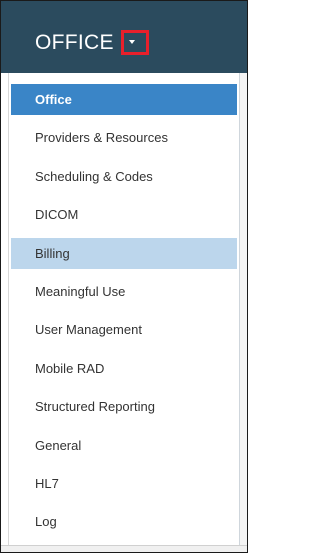 This screenshot has height=553, width=320. I want to click on menu-item-mobile-rad: Mobile RAD, so click(124, 368).